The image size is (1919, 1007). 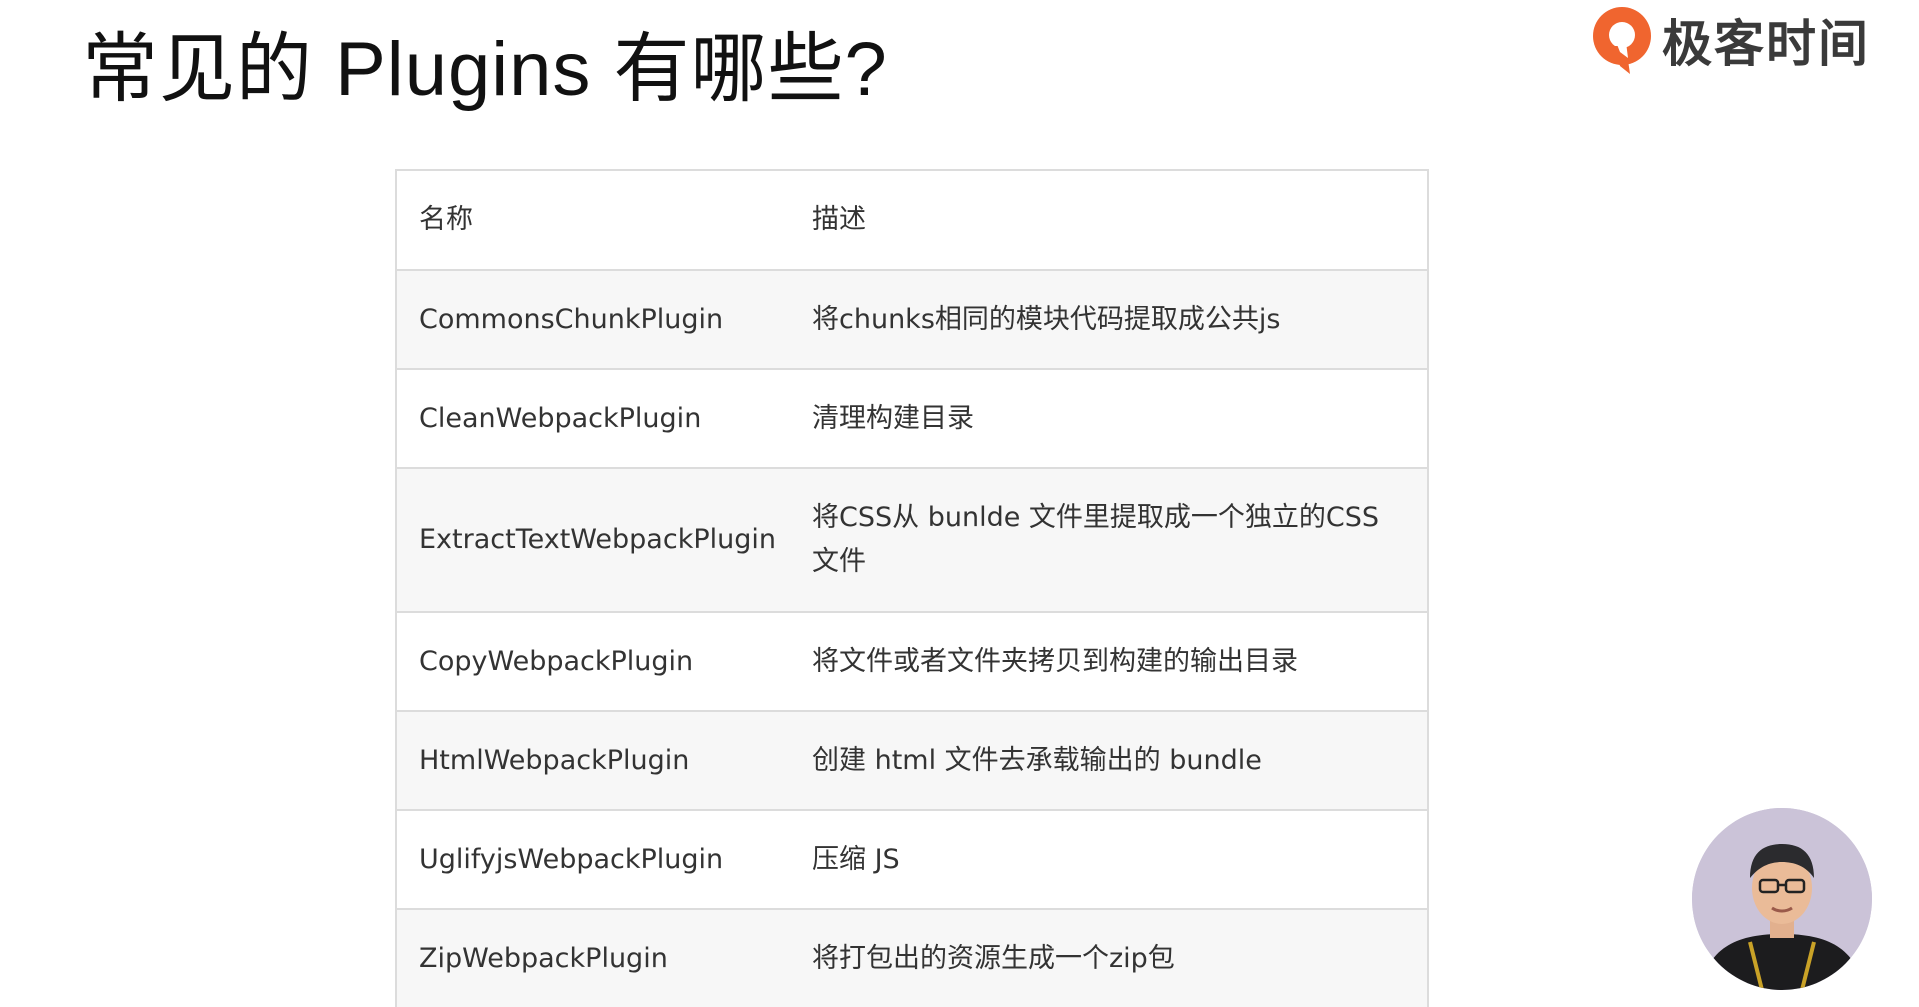 What do you see at coordinates (1108, 761) in the screenshot?
I see `plugin-description: 创建 html 文件去承载输出的 bundle` at bounding box center [1108, 761].